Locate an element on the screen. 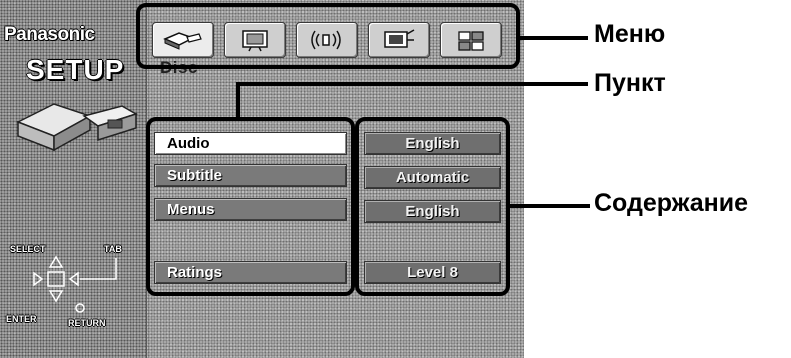 This screenshot has height=358, width=791. brand-logo: Panasonic is located at coordinates (49, 34).